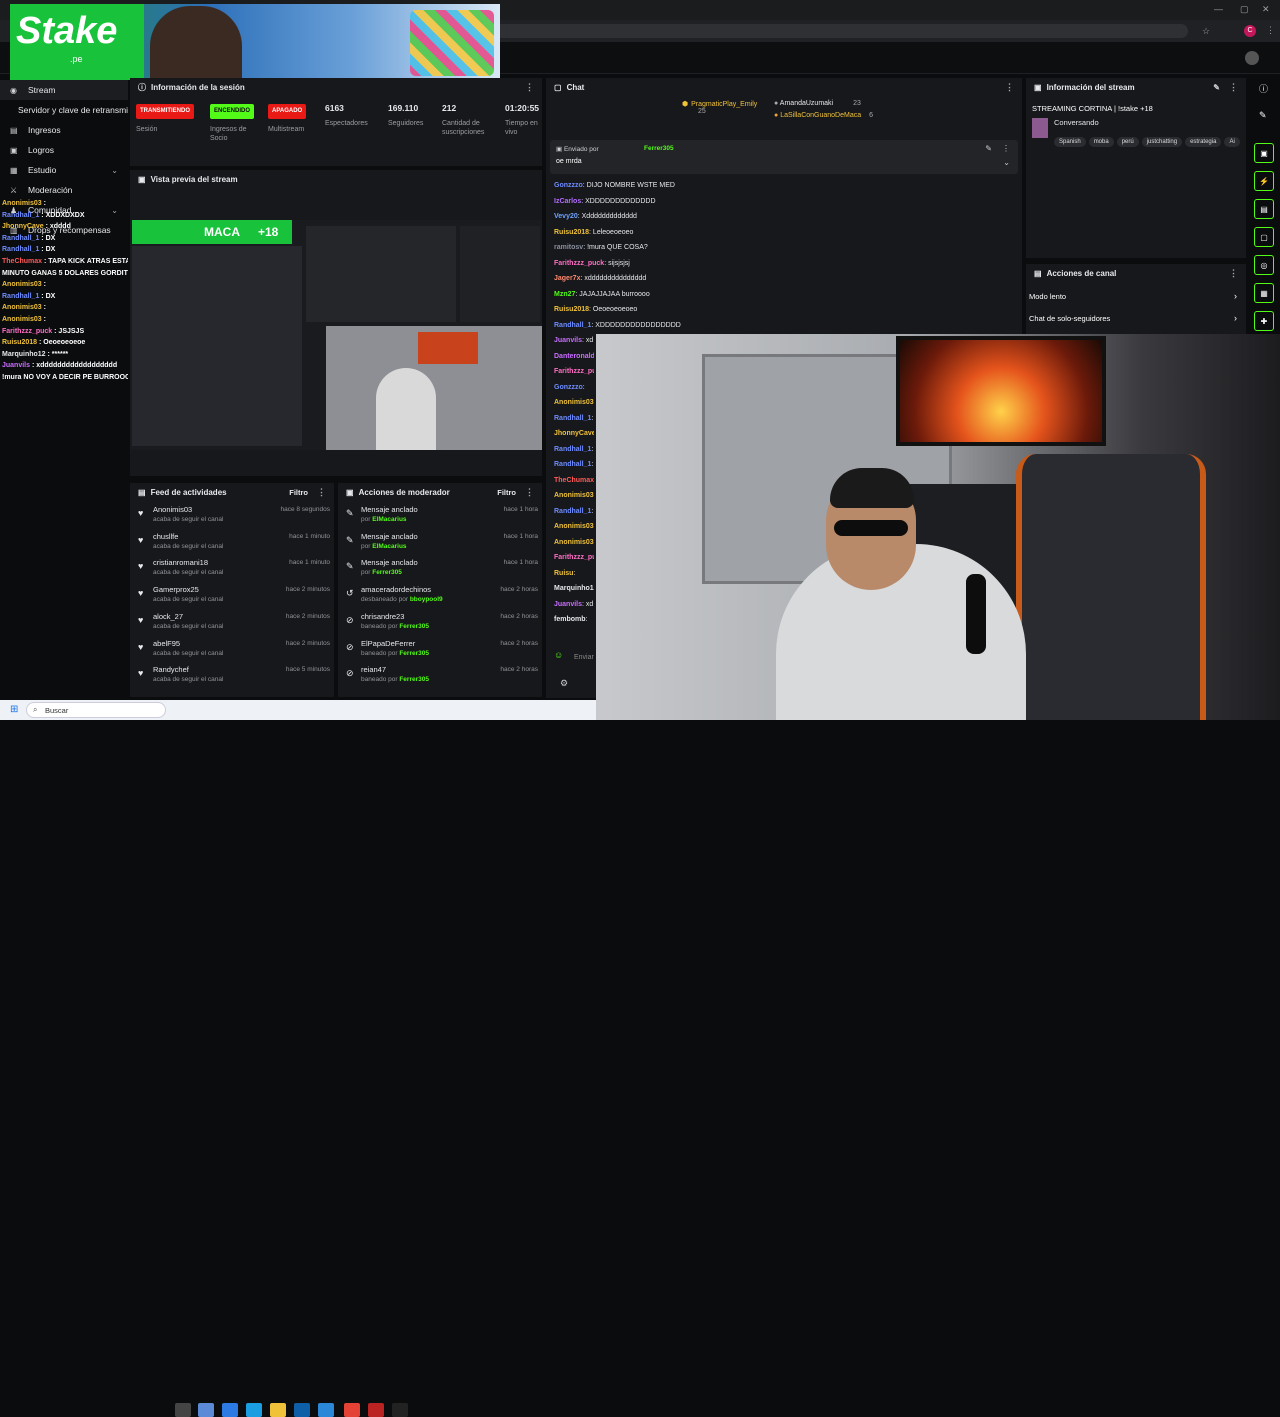 The height and width of the screenshot is (1417, 1280). I want to click on browser-menu-icon: ⋮, so click(1270, 30).